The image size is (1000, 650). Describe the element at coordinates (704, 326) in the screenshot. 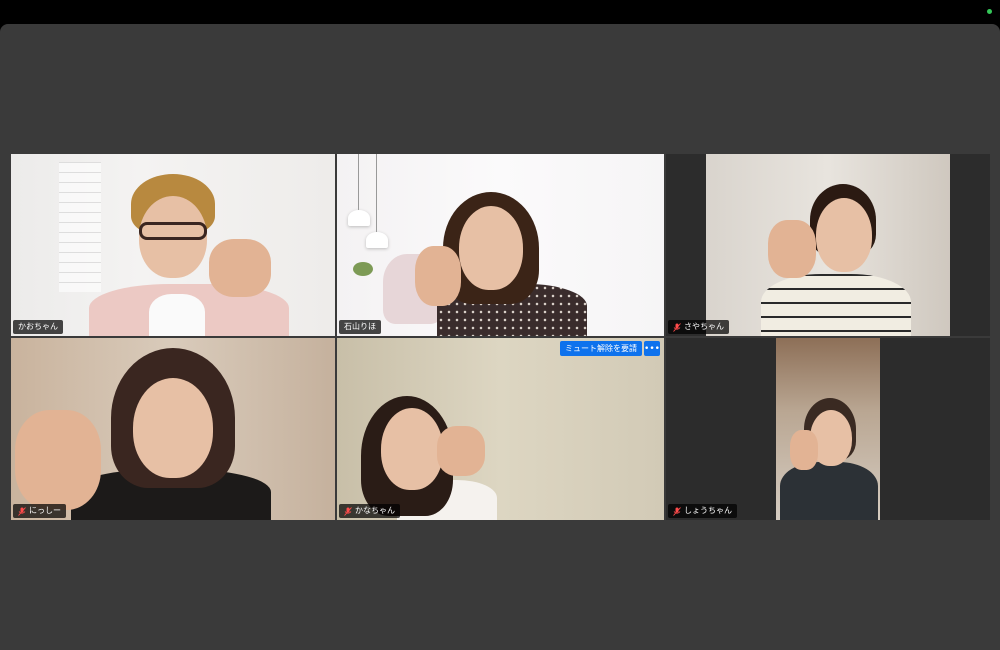

I see `participant-name: さやちゃん` at that location.